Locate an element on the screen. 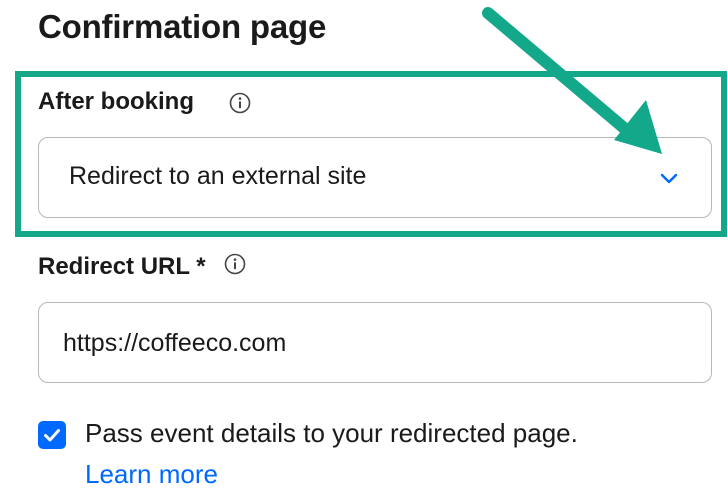 The image size is (728, 504). redirect-url-input is located at coordinates (363, 343).